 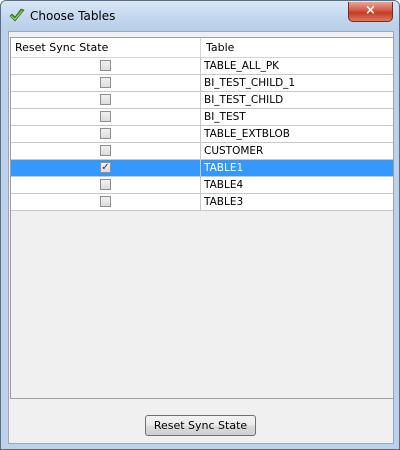 I want to click on table-row: CUSTOMER, so click(x=202, y=151).